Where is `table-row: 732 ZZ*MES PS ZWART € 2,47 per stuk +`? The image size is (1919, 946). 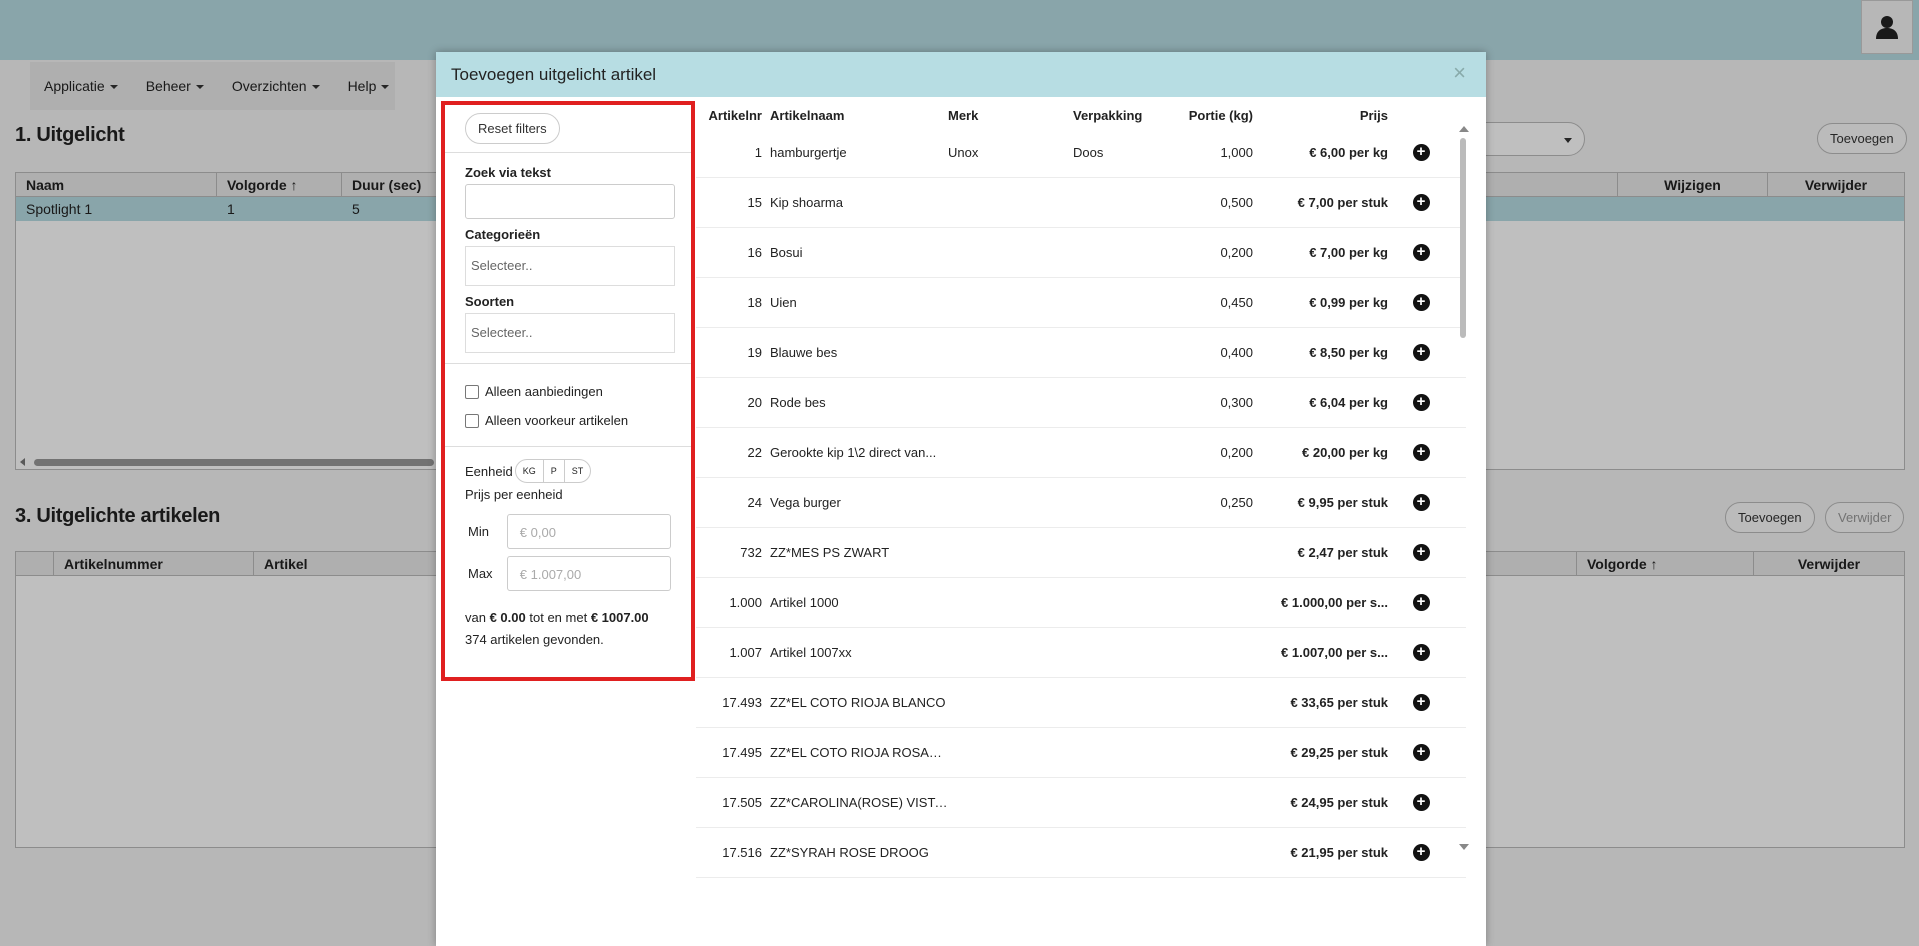
table-row: 732 ZZ*MES PS ZWART € 2,47 per stuk + is located at coordinates (1081, 553).